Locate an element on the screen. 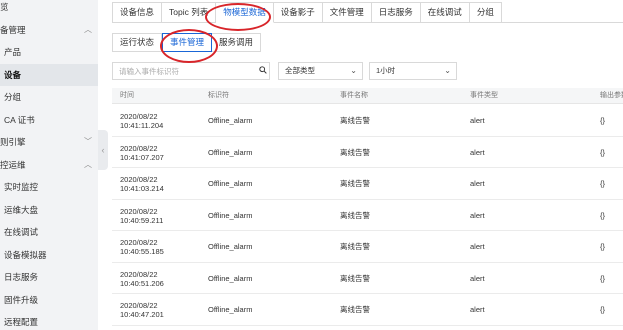  sidebar-item-label: 设备模拟器 is located at coordinates (25, 254).